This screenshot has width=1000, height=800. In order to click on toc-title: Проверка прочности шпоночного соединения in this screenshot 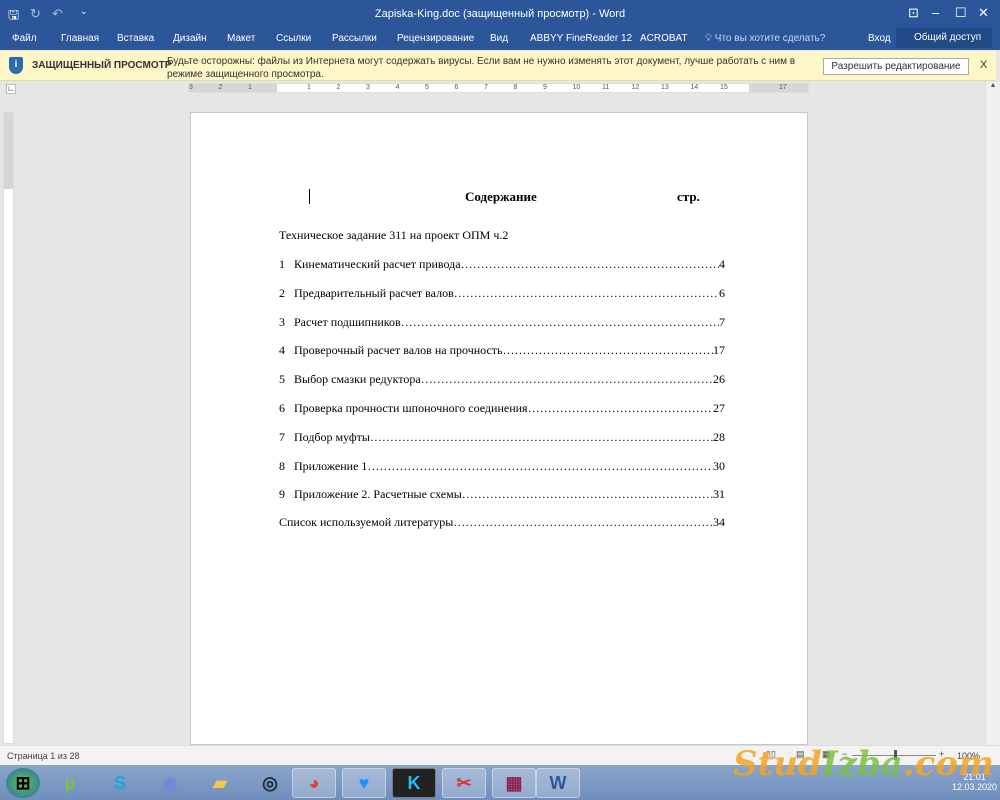, I will do `click(411, 408)`.